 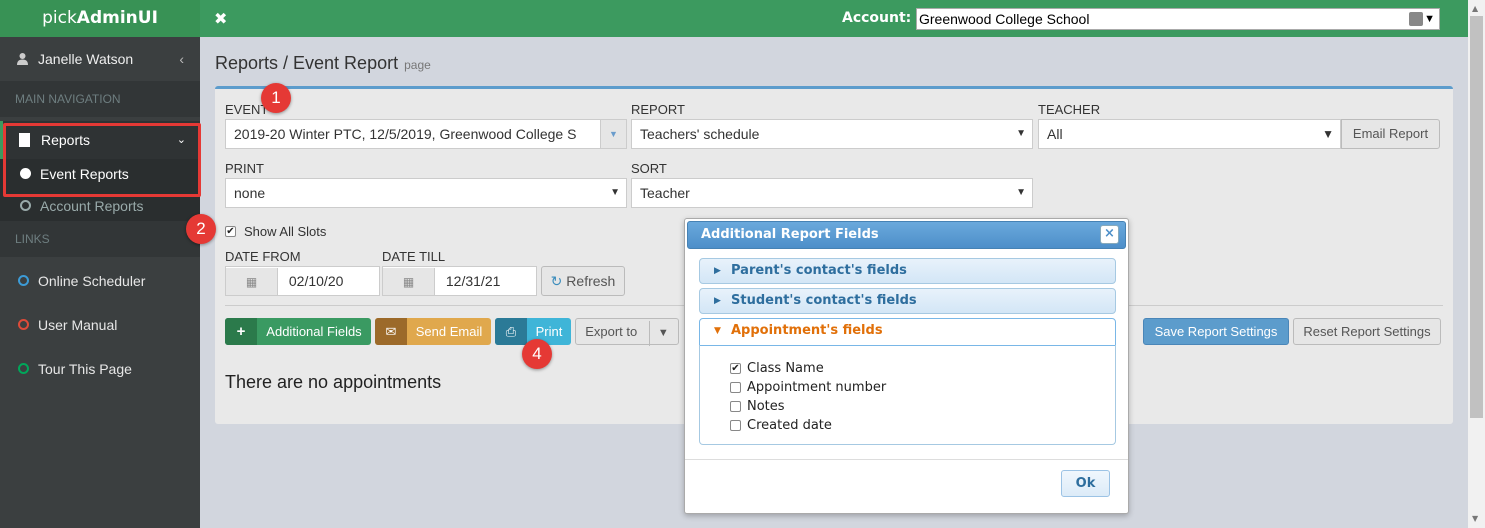 What do you see at coordinates (735, 368) in the screenshot?
I see `class-name-checkbox: ✔` at bounding box center [735, 368].